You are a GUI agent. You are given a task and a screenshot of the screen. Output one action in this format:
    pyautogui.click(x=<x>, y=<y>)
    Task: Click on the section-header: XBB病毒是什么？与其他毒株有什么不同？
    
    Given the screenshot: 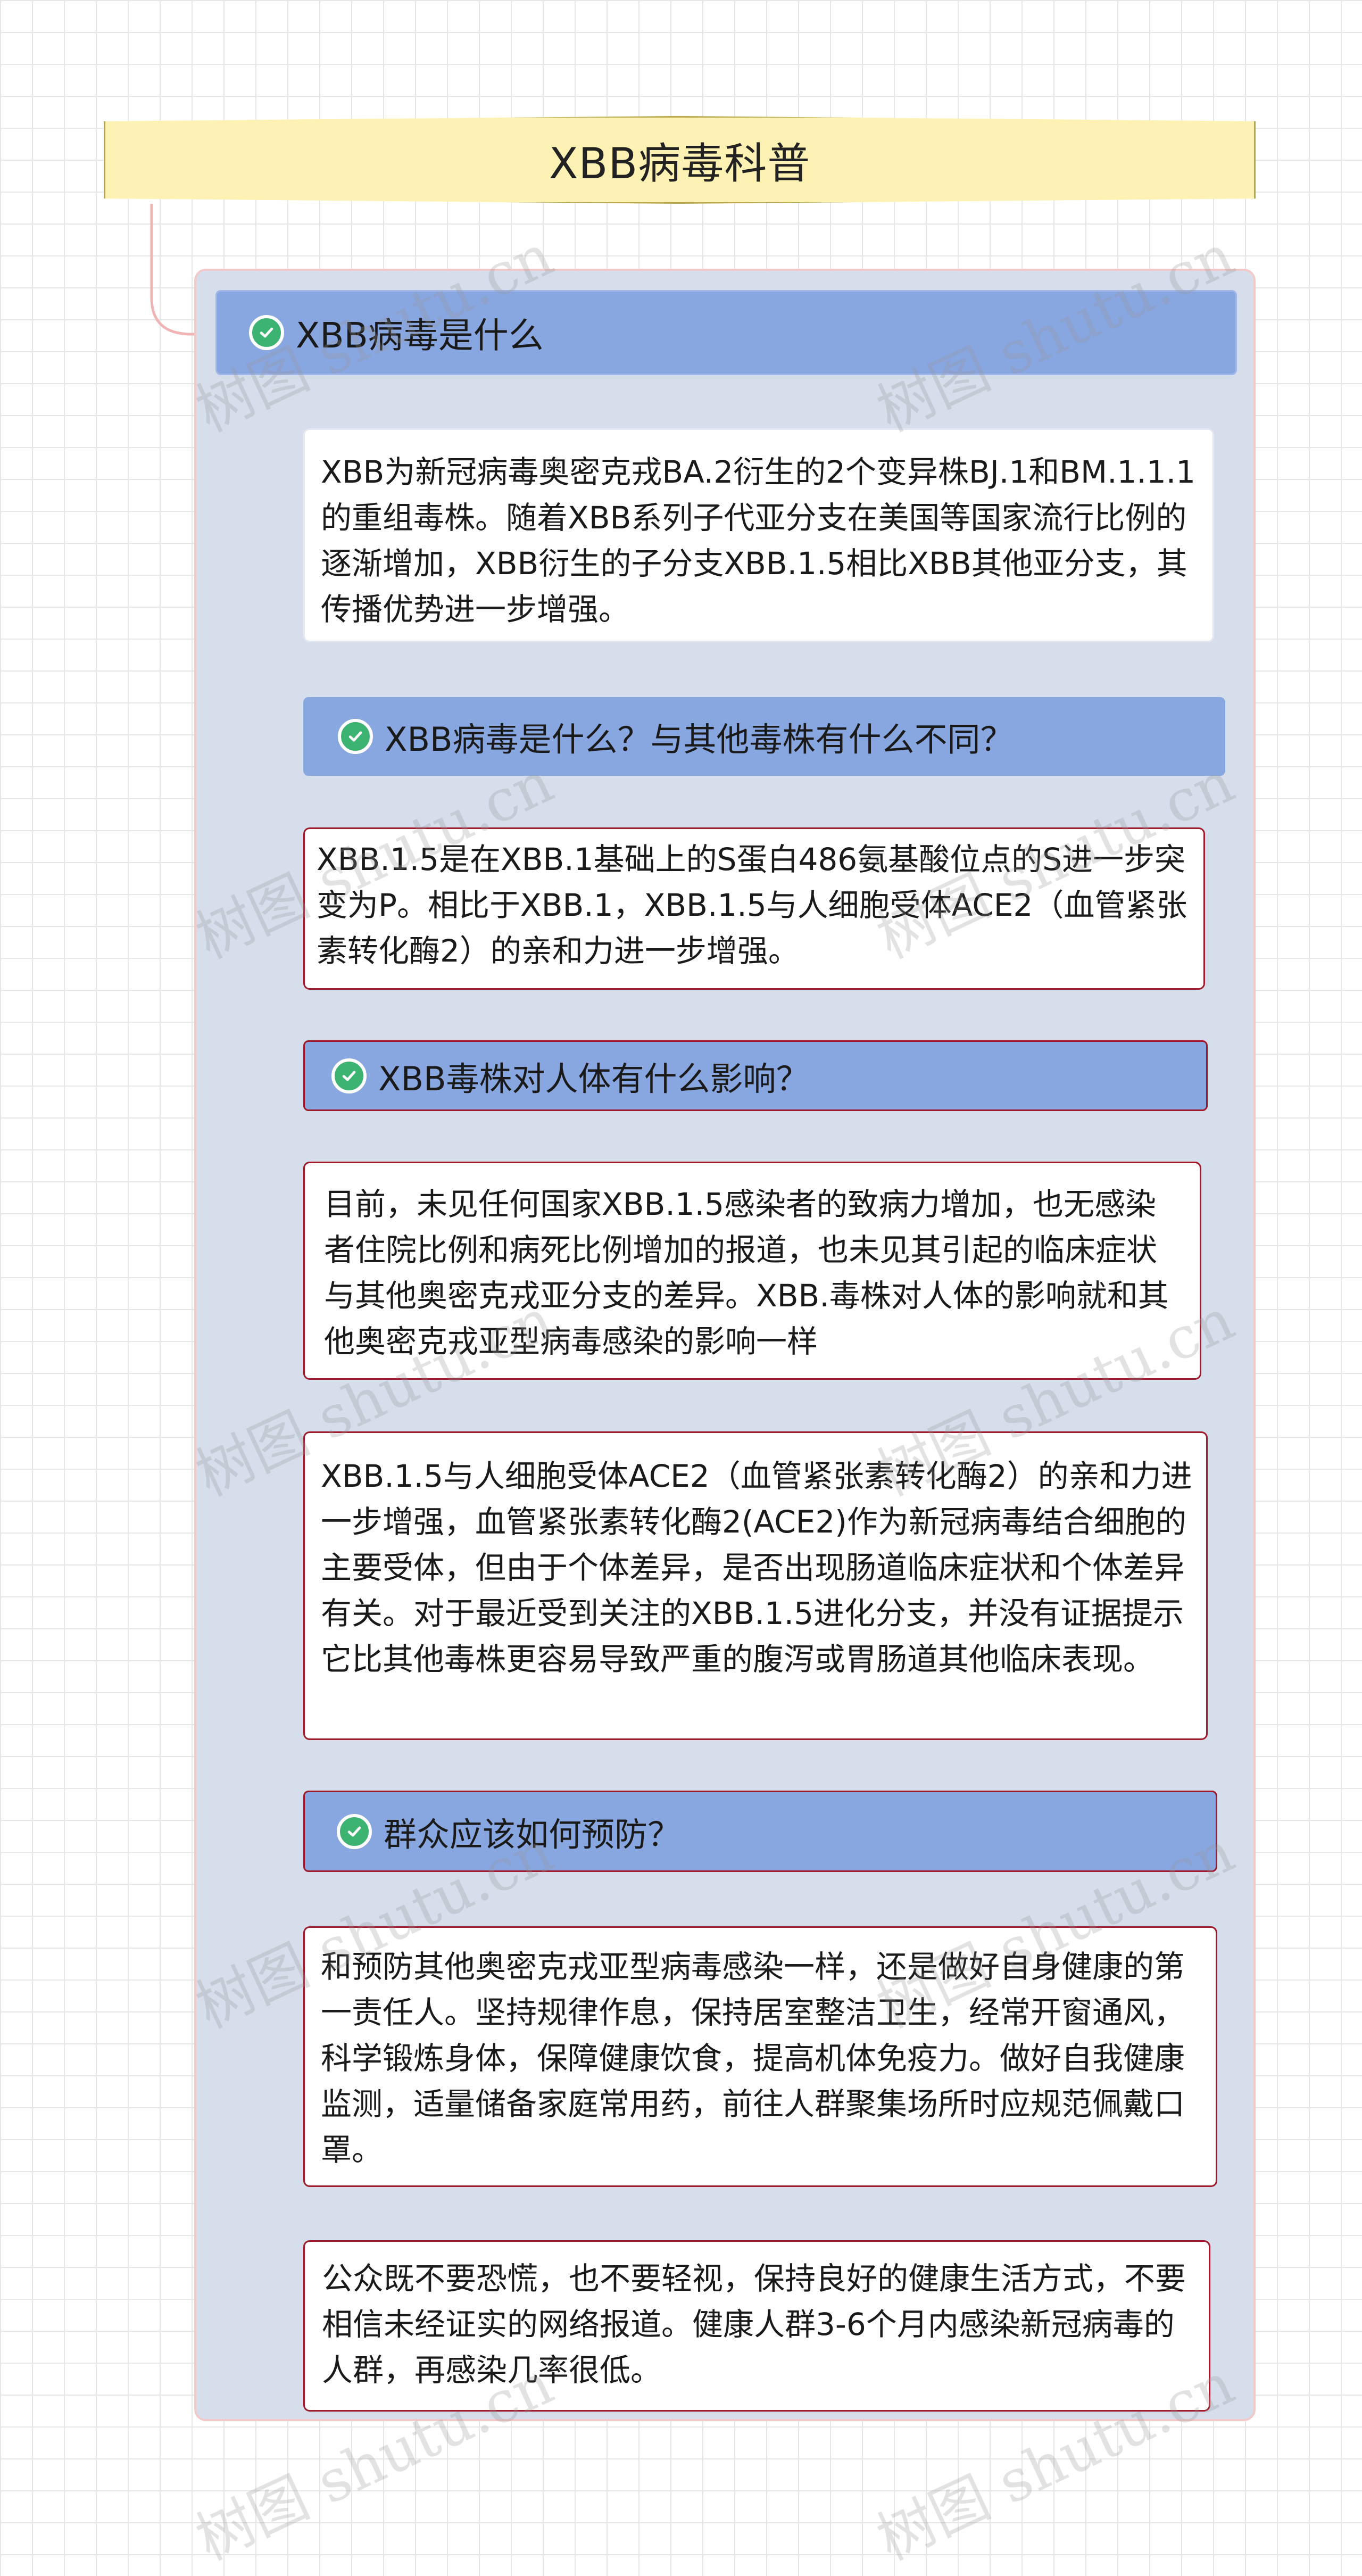 What is the action you would take?
    pyautogui.click(x=764, y=736)
    